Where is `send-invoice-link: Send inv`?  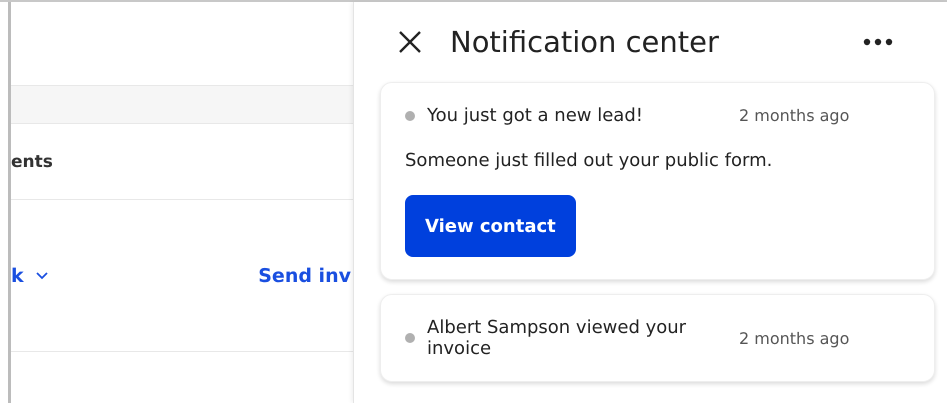 send-invoice-link: Send inv is located at coordinates (304, 275).